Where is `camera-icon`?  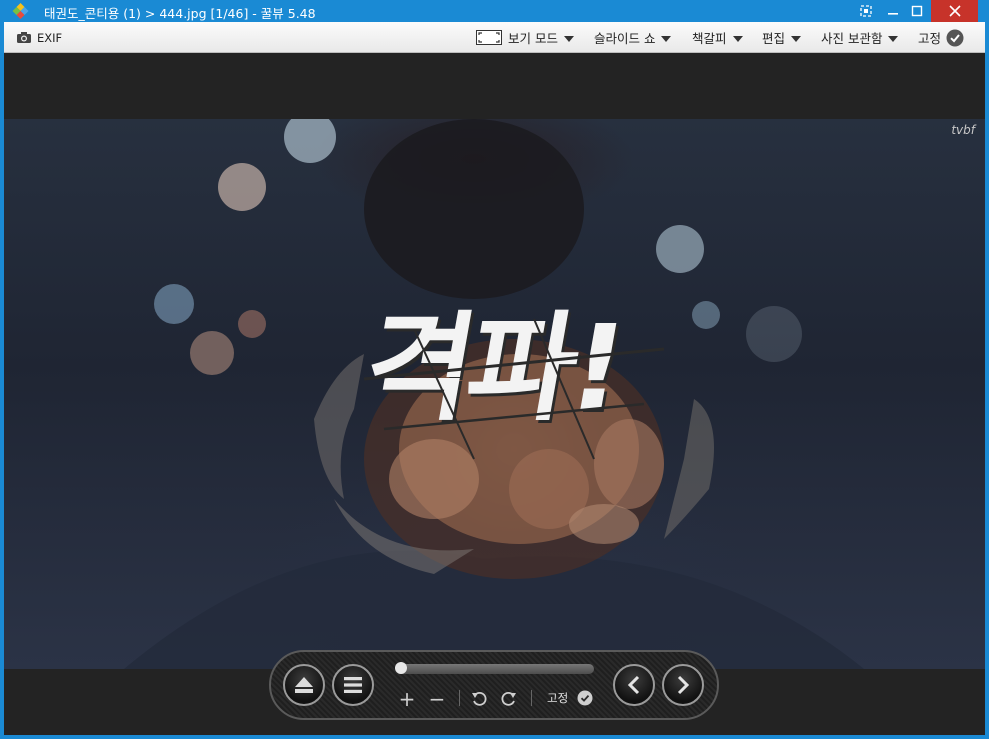
camera-icon is located at coordinates (24, 37).